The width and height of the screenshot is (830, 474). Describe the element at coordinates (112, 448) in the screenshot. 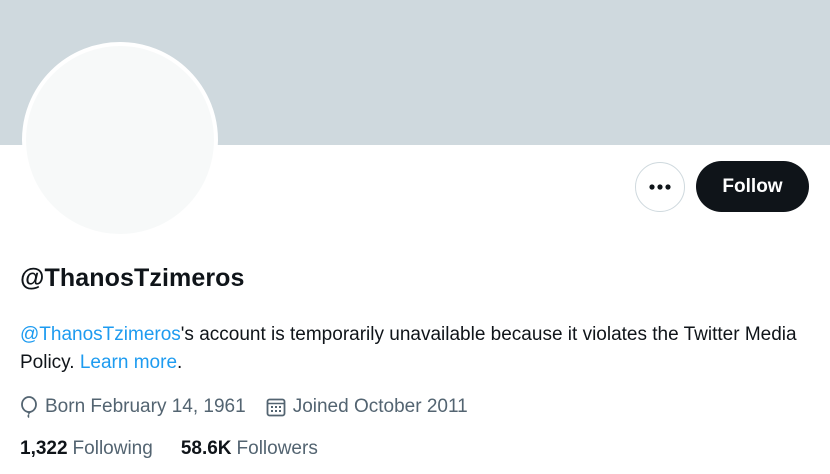

I see `following-label: Following` at that location.